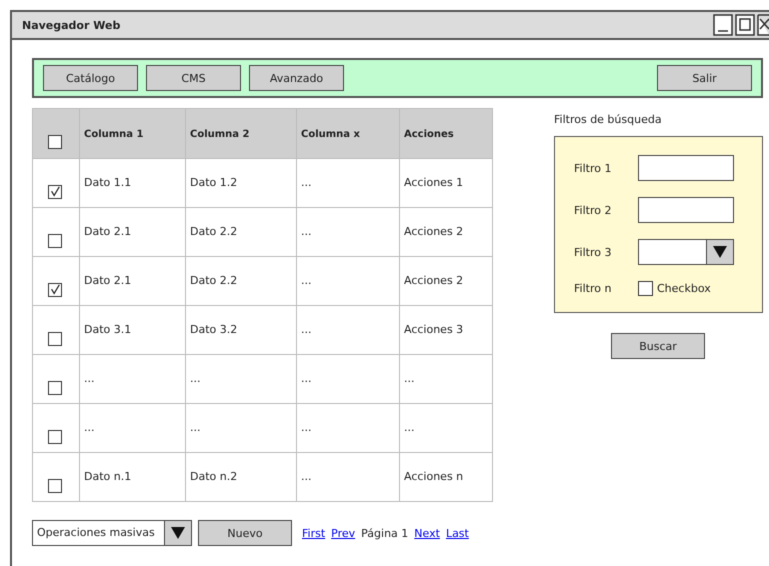  I want to click on column-header: Columna x, so click(348, 133).